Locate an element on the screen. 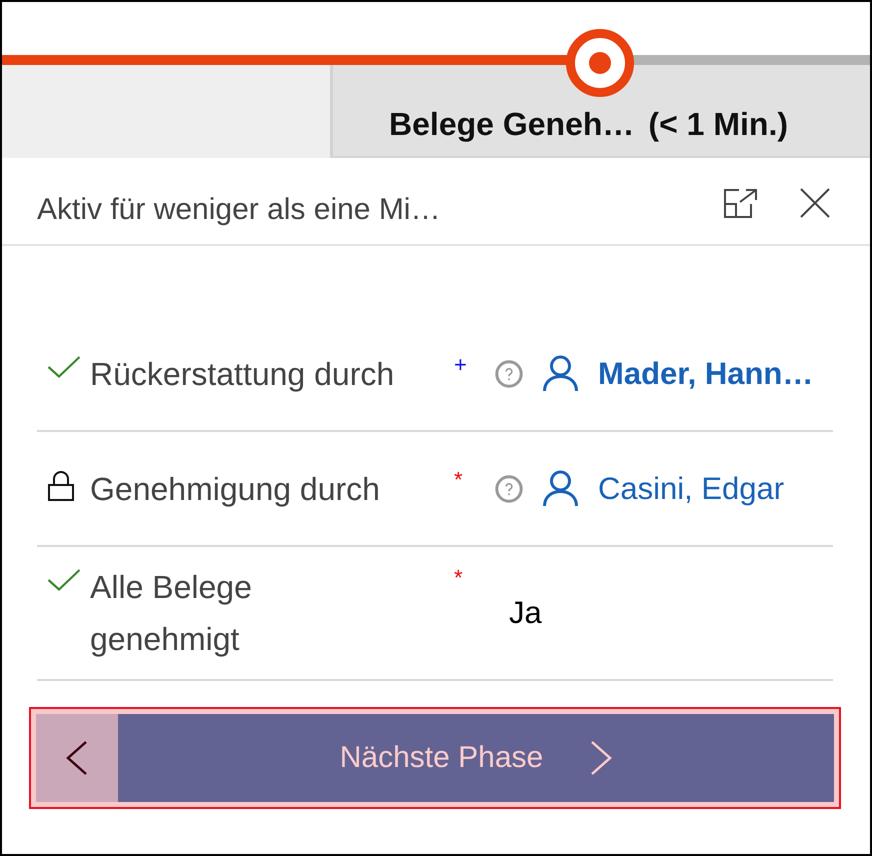 The width and height of the screenshot is (872, 856). stage-duration: (< 1 Min.) is located at coordinates (718, 124).